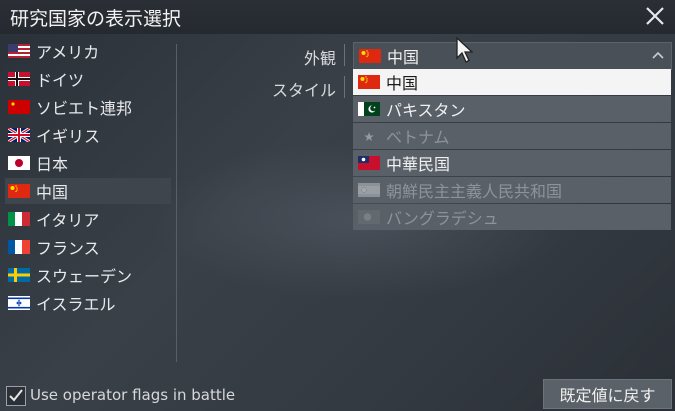  Describe the element at coordinates (658, 55) in the screenshot. I see `chevron-up-icon` at that location.